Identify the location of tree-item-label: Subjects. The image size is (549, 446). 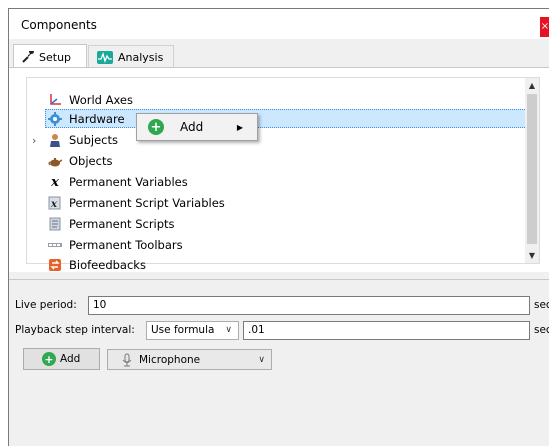
(93, 140).